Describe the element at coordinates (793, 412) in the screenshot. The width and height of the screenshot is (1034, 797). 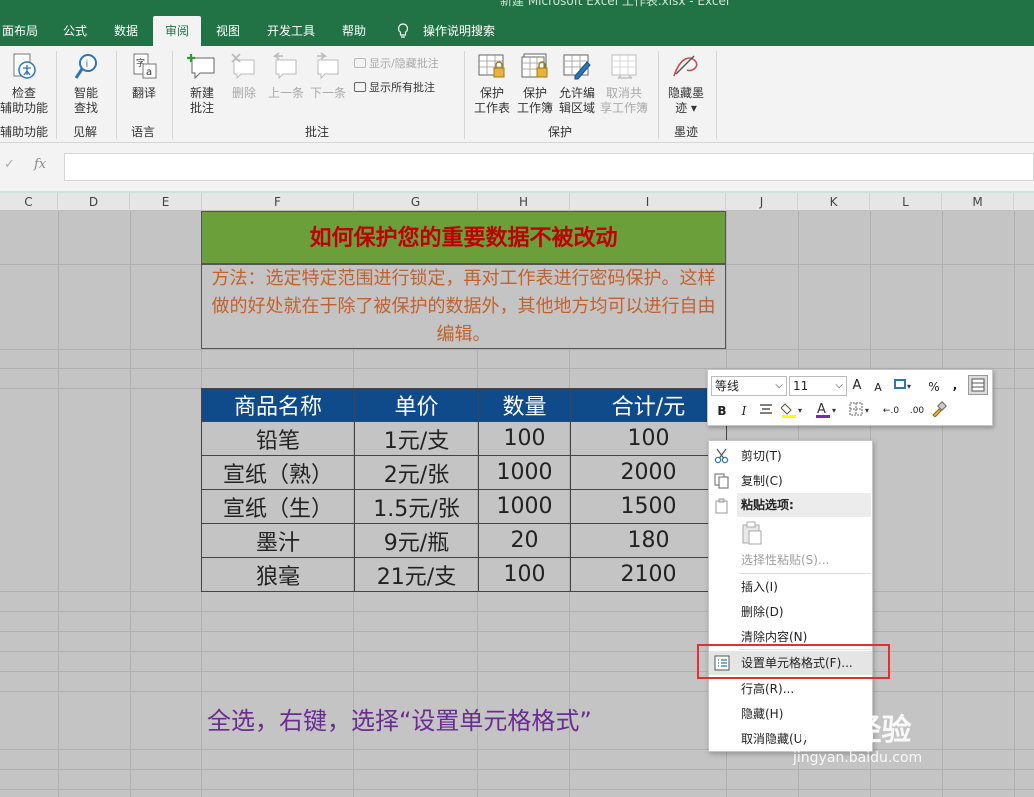
I see `fill-color-button: ▾` at that location.